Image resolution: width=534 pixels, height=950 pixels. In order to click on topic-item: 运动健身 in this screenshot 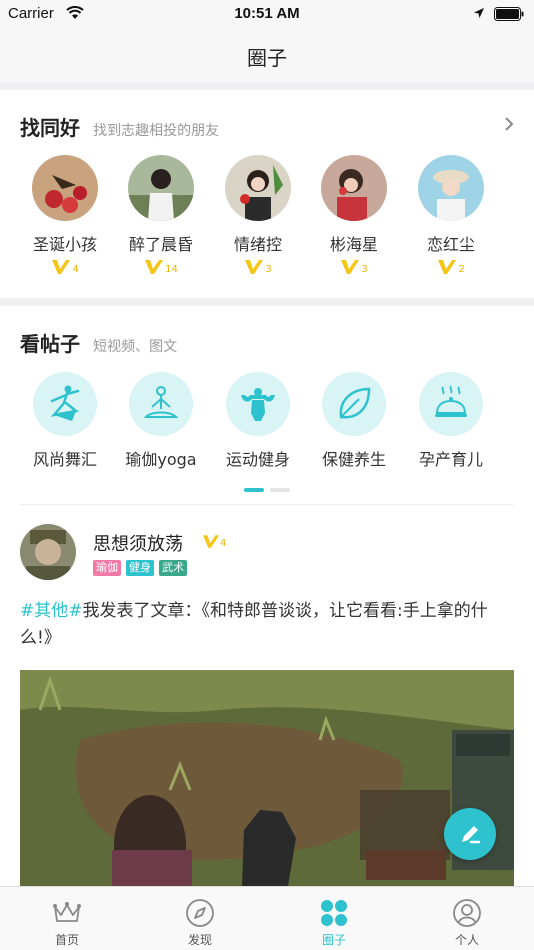, I will do `click(258, 421)`.